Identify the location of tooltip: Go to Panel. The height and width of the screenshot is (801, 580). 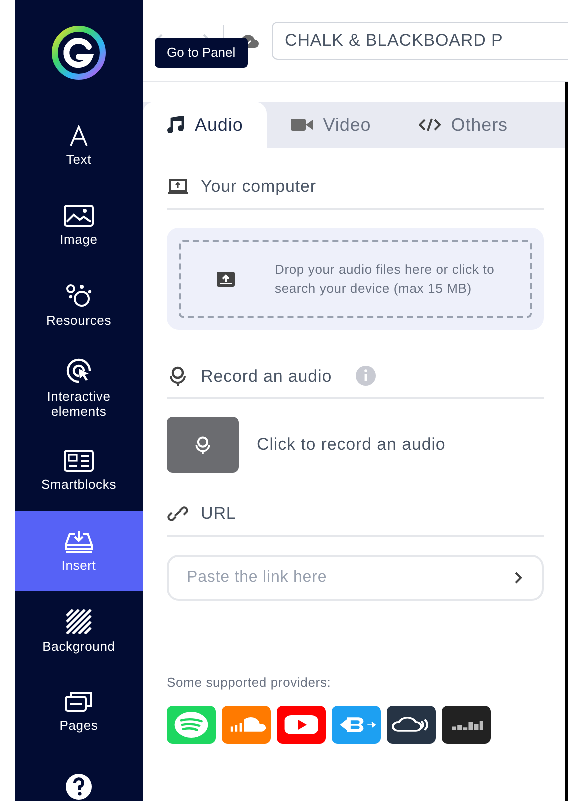
(201, 53).